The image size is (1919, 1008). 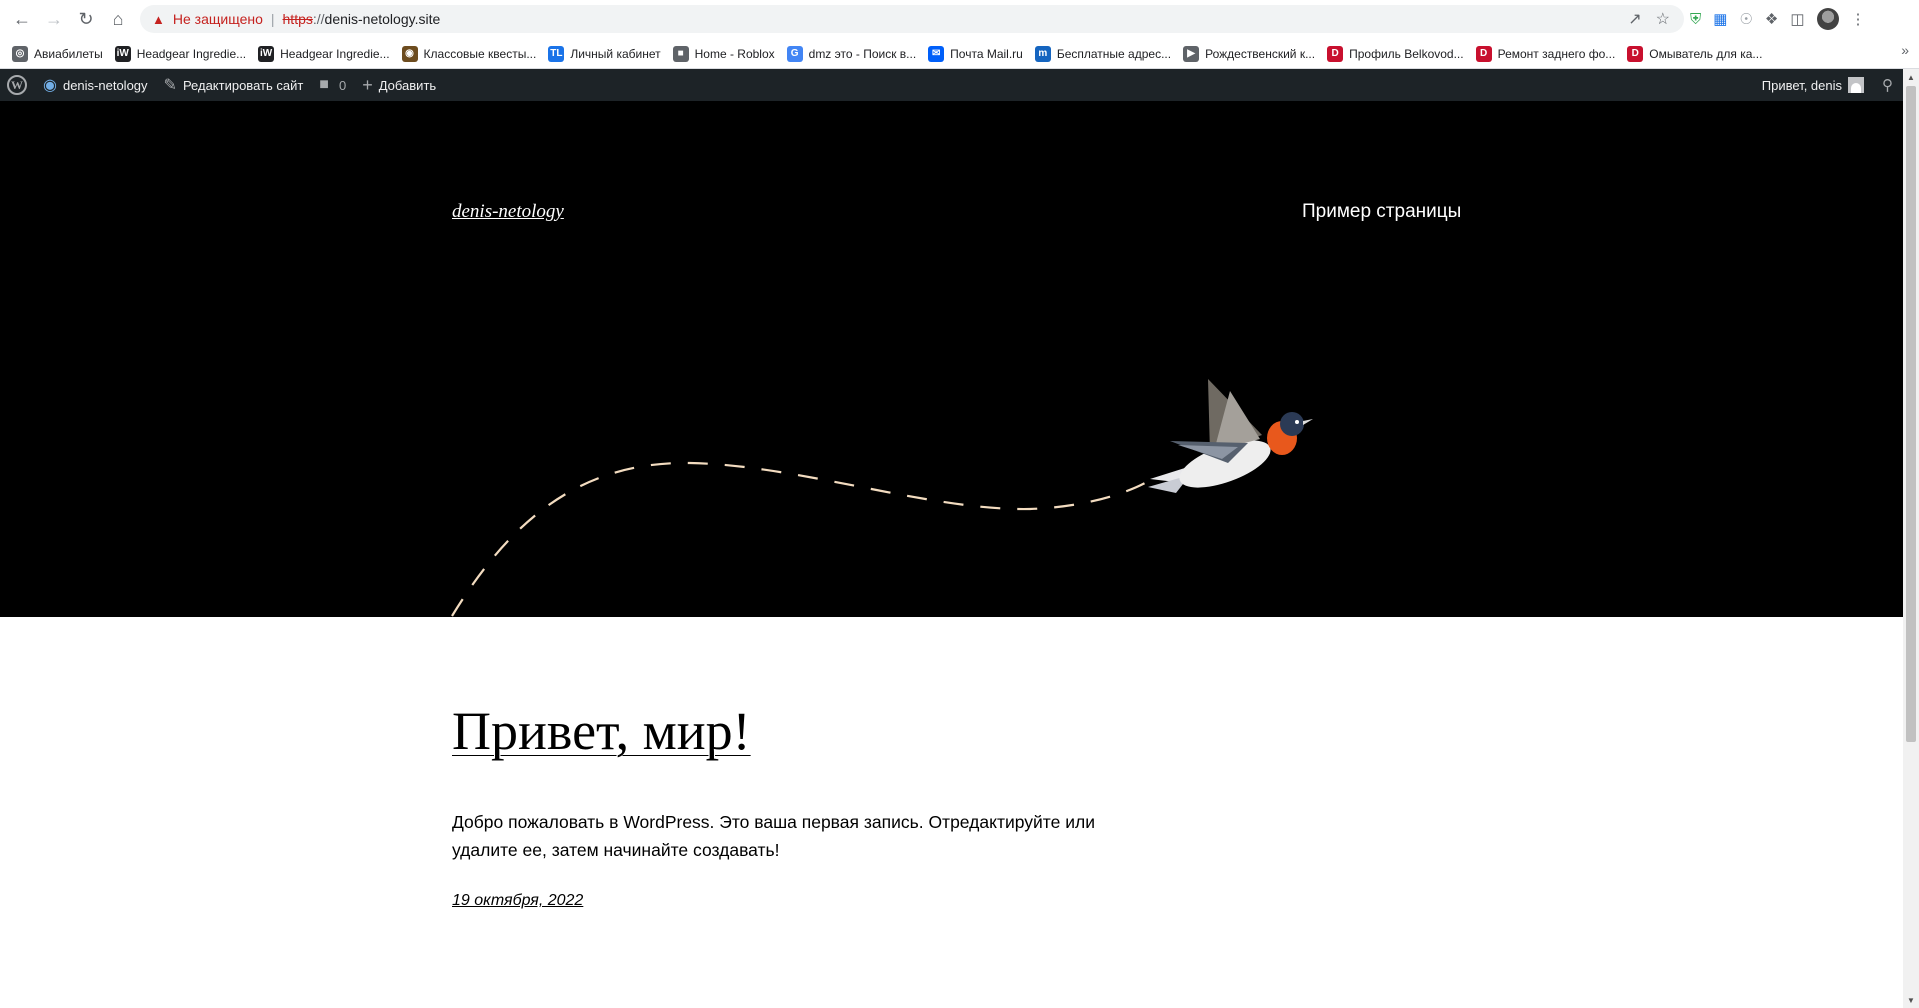 What do you see at coordinates (986, 53) in the screenshot?
I see `bookmark-label: Почта Mail.ru` at bounding box center [986, 53].